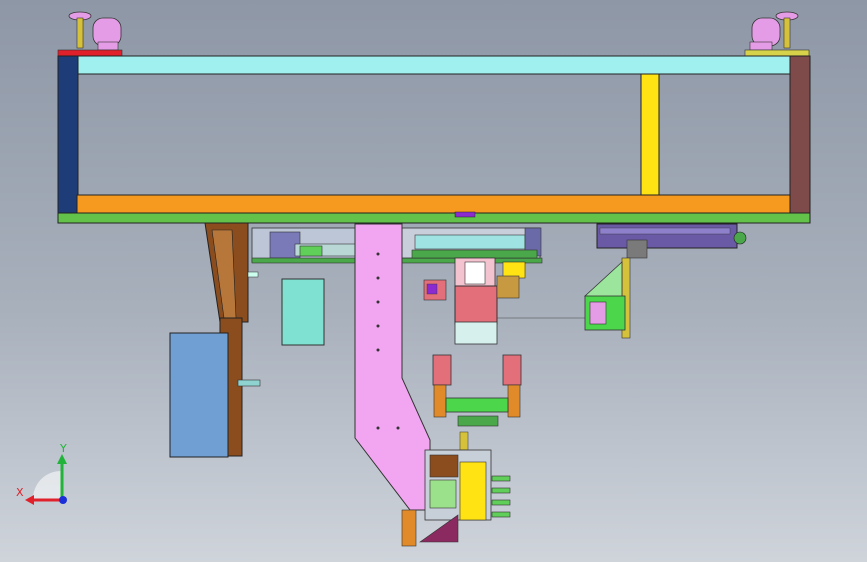 The image size is (867, 562). What do you see at coordinates (63, 448) in the screenshot?
I see `y-axis-label: Y` at bounding box center [63, 448].